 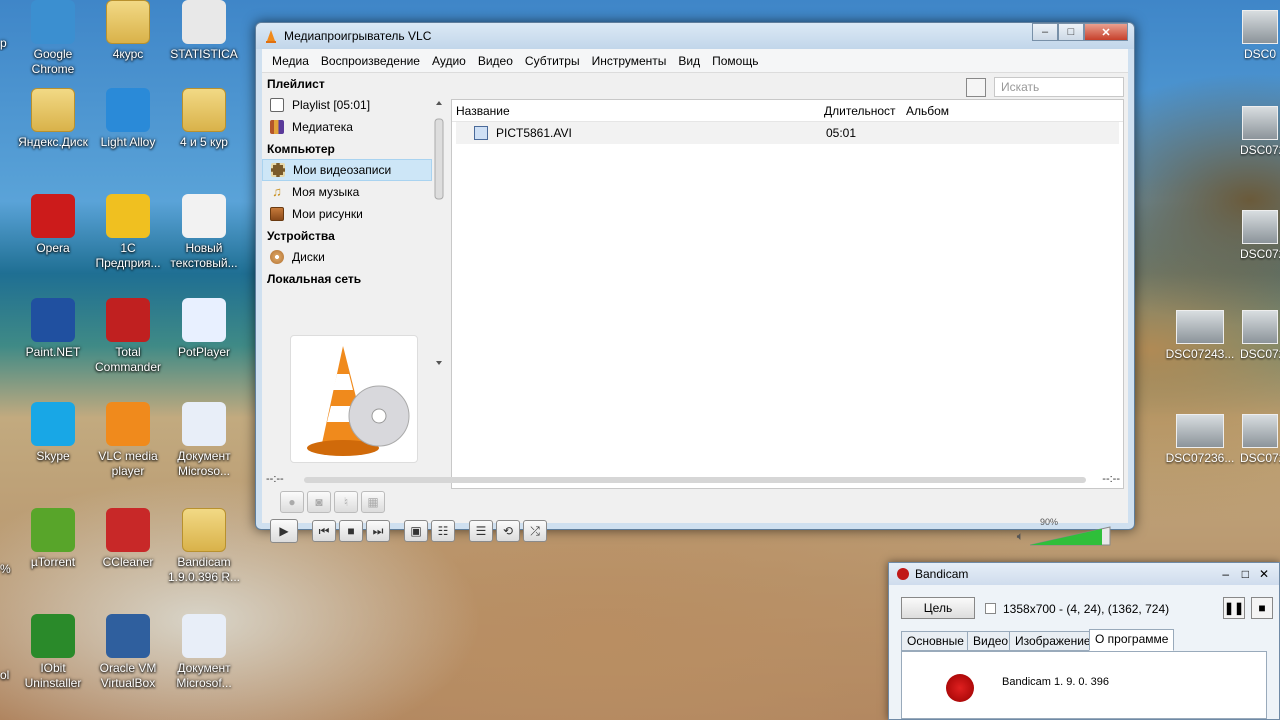 I want to click on frame-step-button: ▦, so click(x=373, y=502).